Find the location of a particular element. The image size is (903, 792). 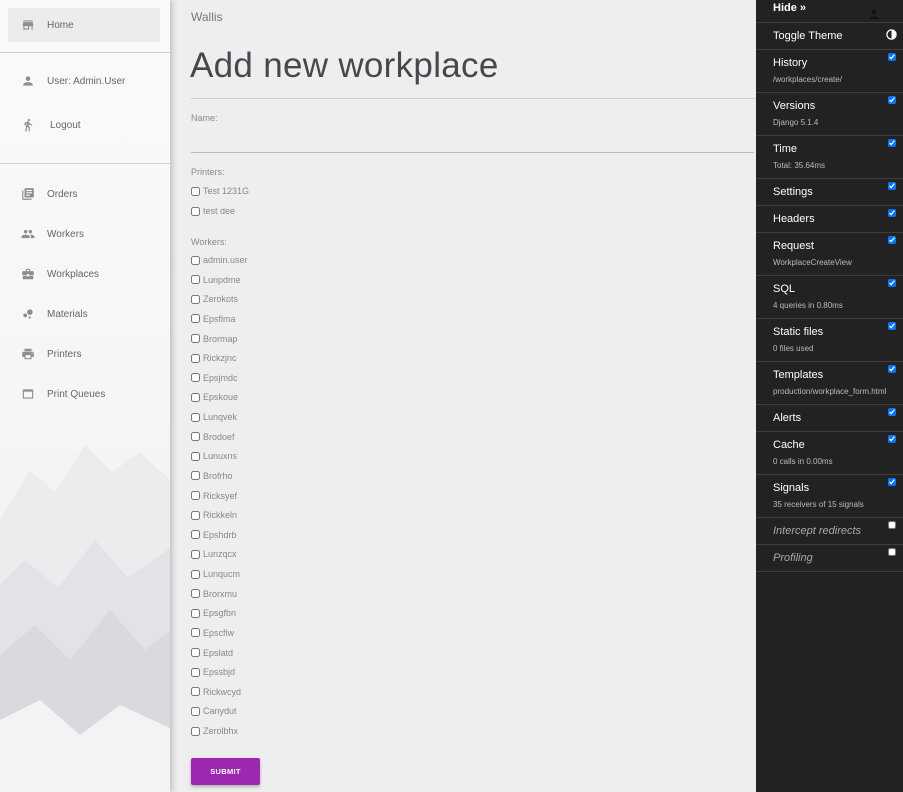

sidebar-item-home: Home is located at coordinates (84, 25).